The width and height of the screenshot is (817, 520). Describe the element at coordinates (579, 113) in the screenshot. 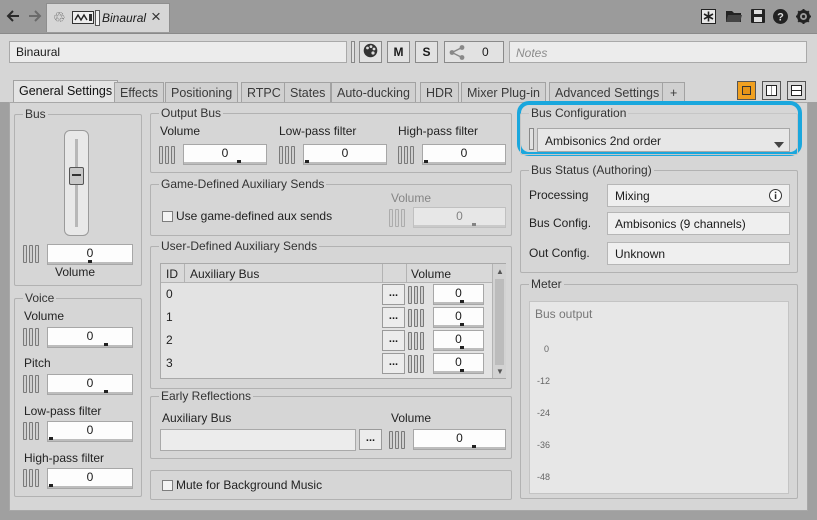

I see `bus-configuration-title: Bus Configuration` at that location.